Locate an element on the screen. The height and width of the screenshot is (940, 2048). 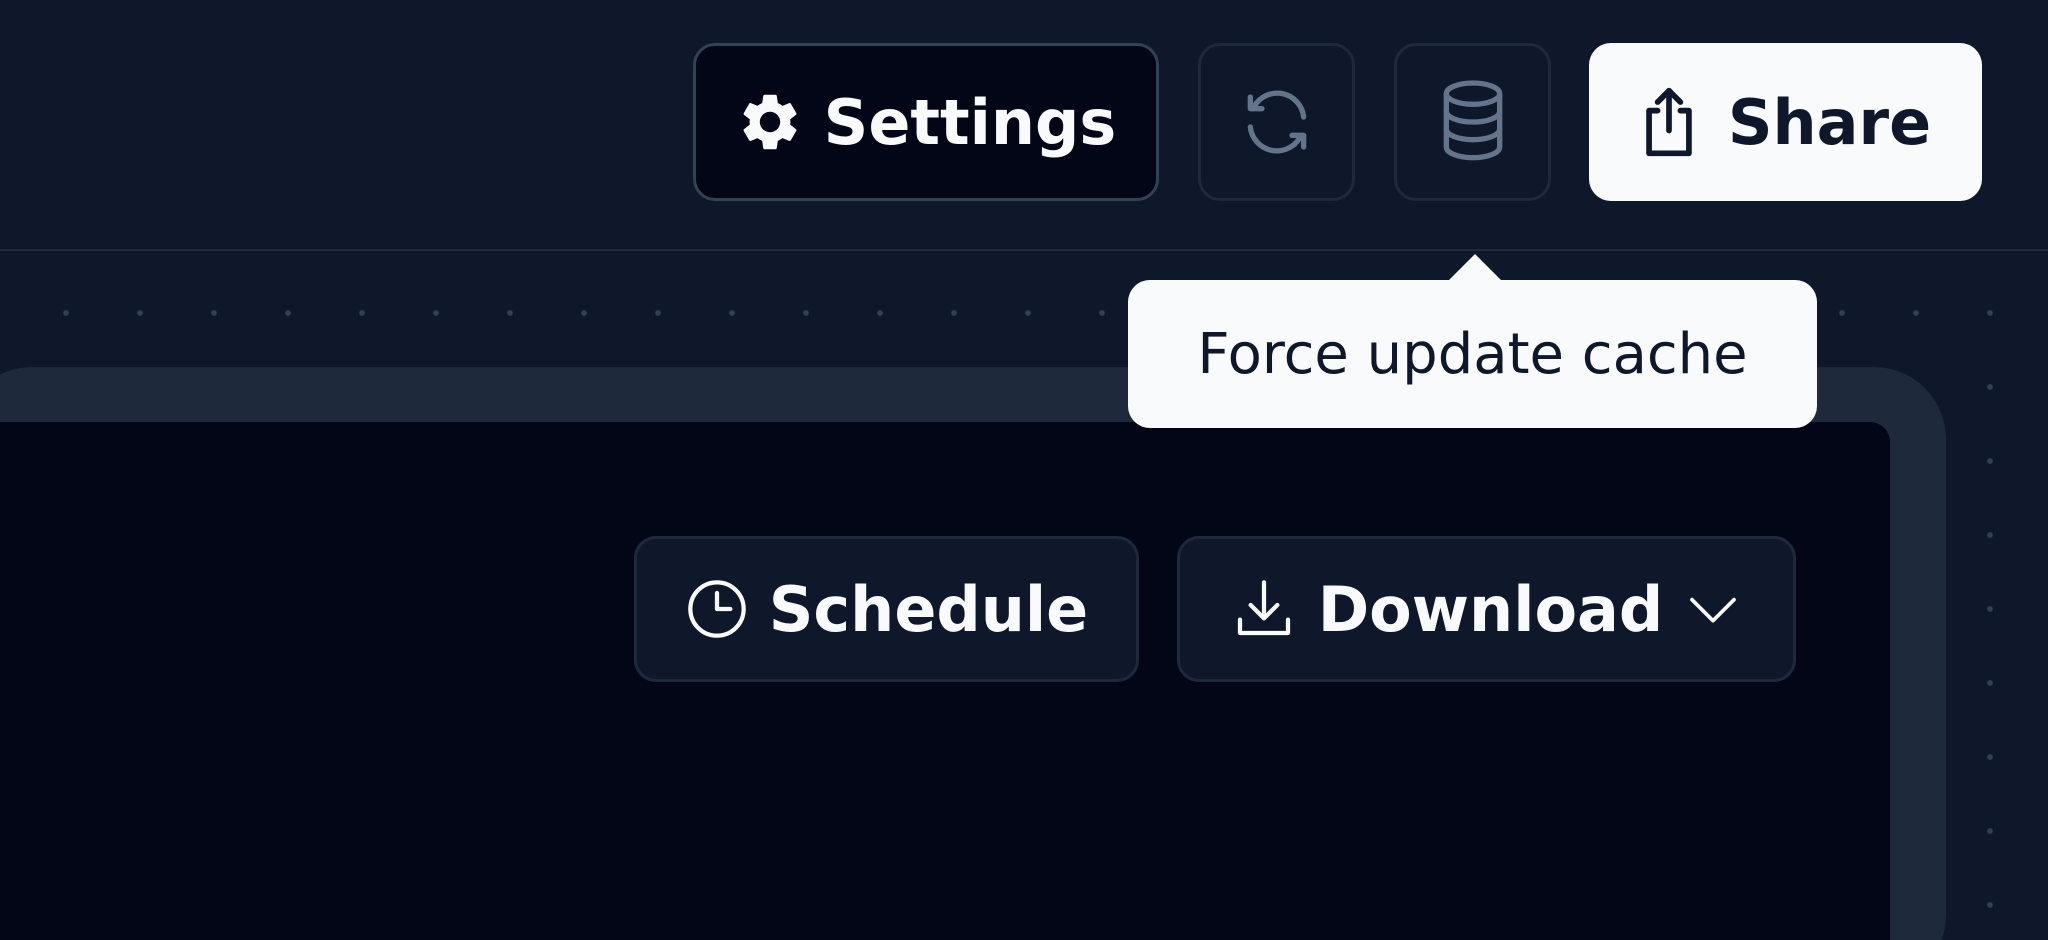
settings-label: Settings is located at coordinates (970, 122).